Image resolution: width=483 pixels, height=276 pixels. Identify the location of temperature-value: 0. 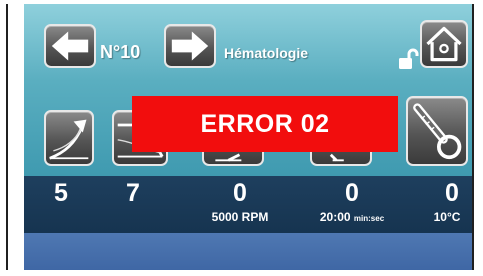
(452, 193).